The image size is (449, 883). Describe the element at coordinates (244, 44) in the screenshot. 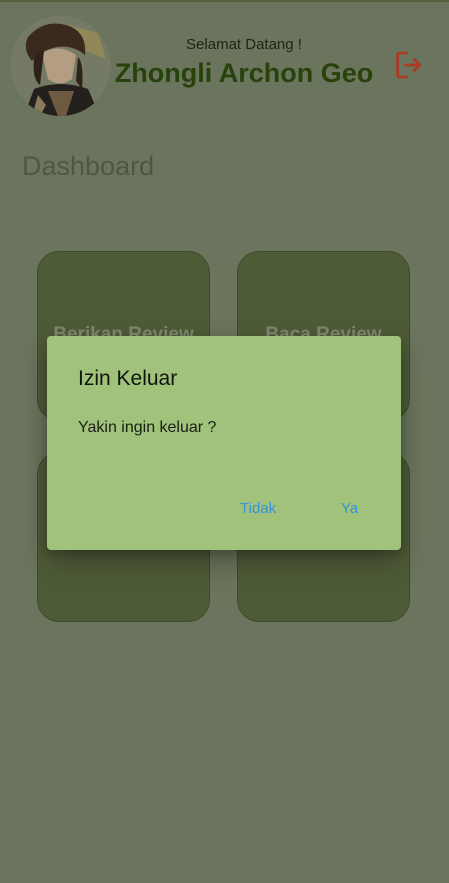

I see `welcome-greeting: Selamat Datang !` at that location.